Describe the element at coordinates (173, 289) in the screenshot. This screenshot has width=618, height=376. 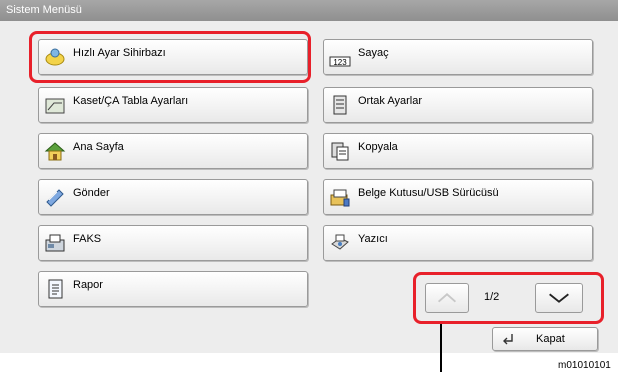
I see `report-button: Rapor` at that location.